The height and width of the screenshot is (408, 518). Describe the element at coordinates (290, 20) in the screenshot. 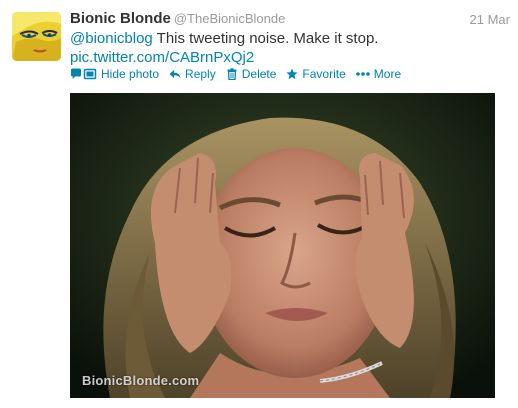

I see `tweet-header: Bionic Blonde @TheBionicBlonde 21 Mar` at that location.